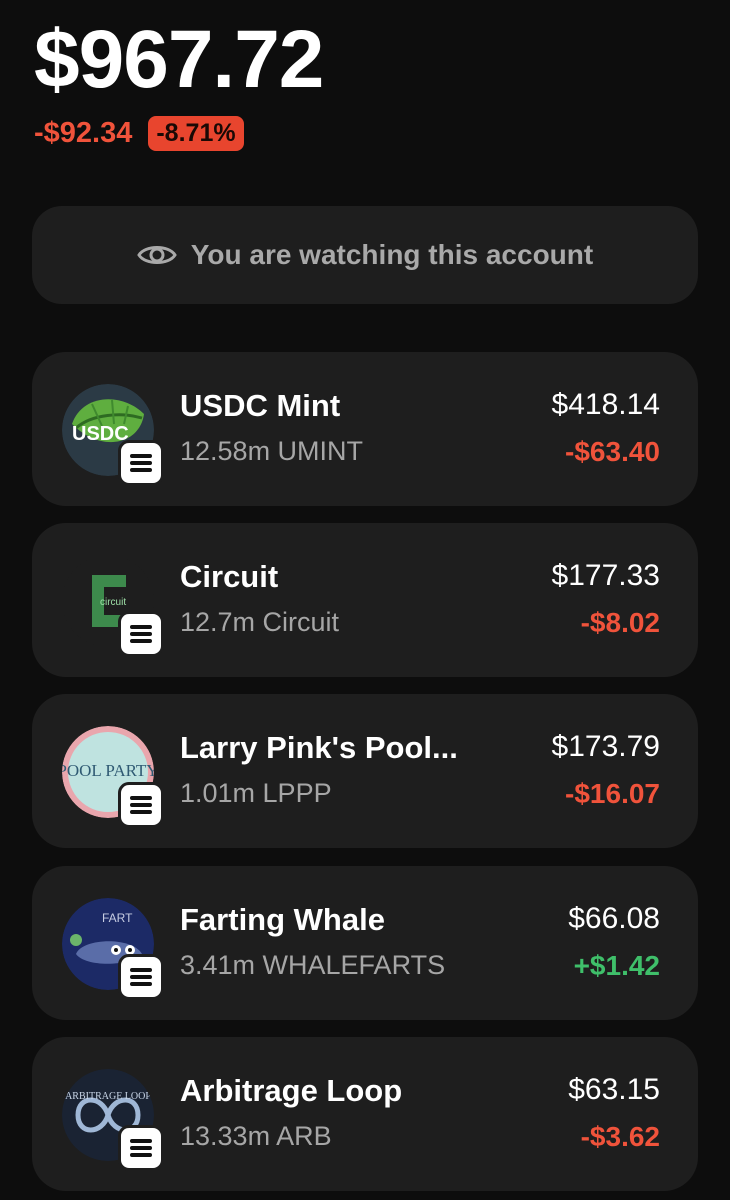 Image resolution: width=730 pixels, height=1200 pixels. What do you see at coordinates (282, 919) in the screenshot?
I see `token-name: Farting Whale` at bounding box center [282, 919].